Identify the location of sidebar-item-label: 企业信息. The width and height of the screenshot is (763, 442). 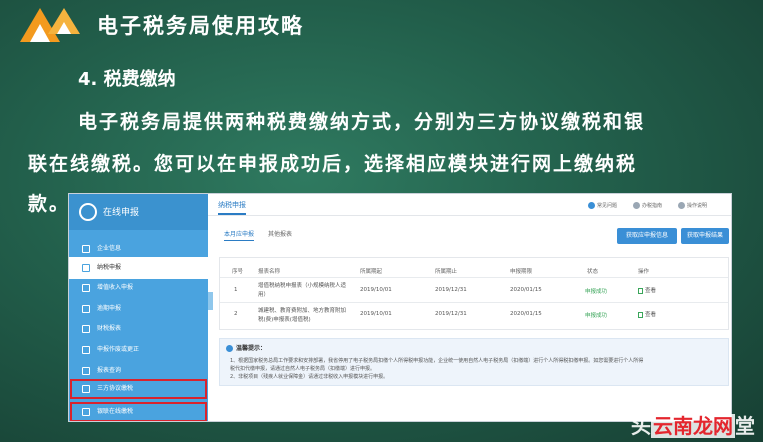
(109, 248).